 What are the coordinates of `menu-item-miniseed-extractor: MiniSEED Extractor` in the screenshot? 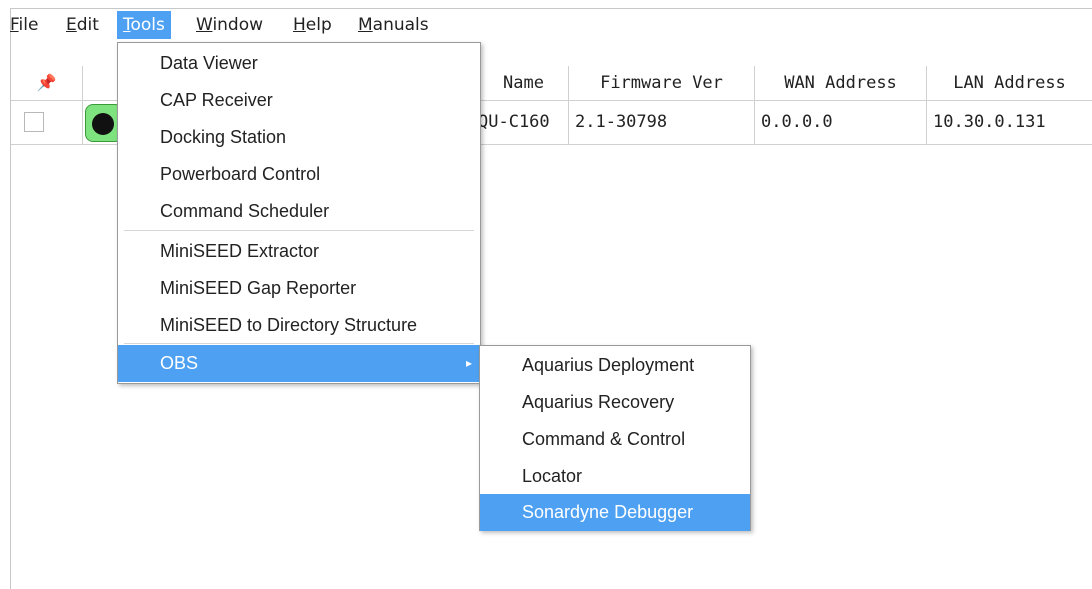 It's located at (299, 251).